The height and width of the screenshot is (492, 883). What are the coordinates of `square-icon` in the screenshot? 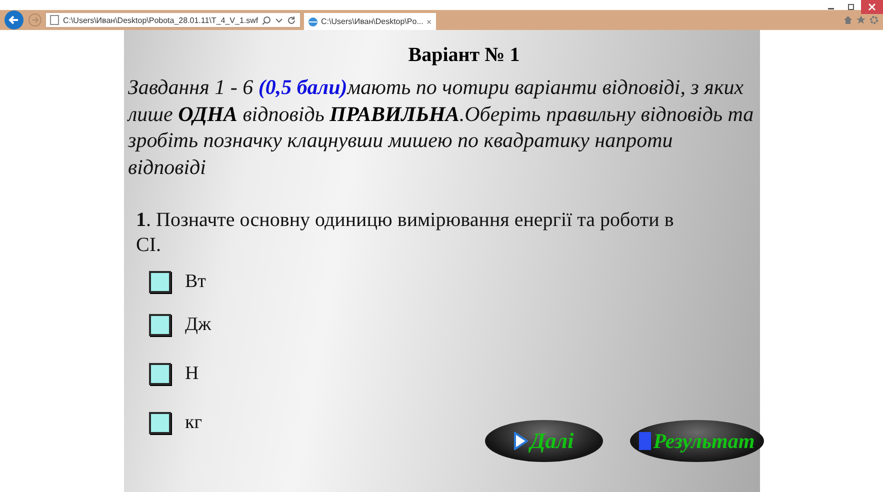 It's located at (645, 441).